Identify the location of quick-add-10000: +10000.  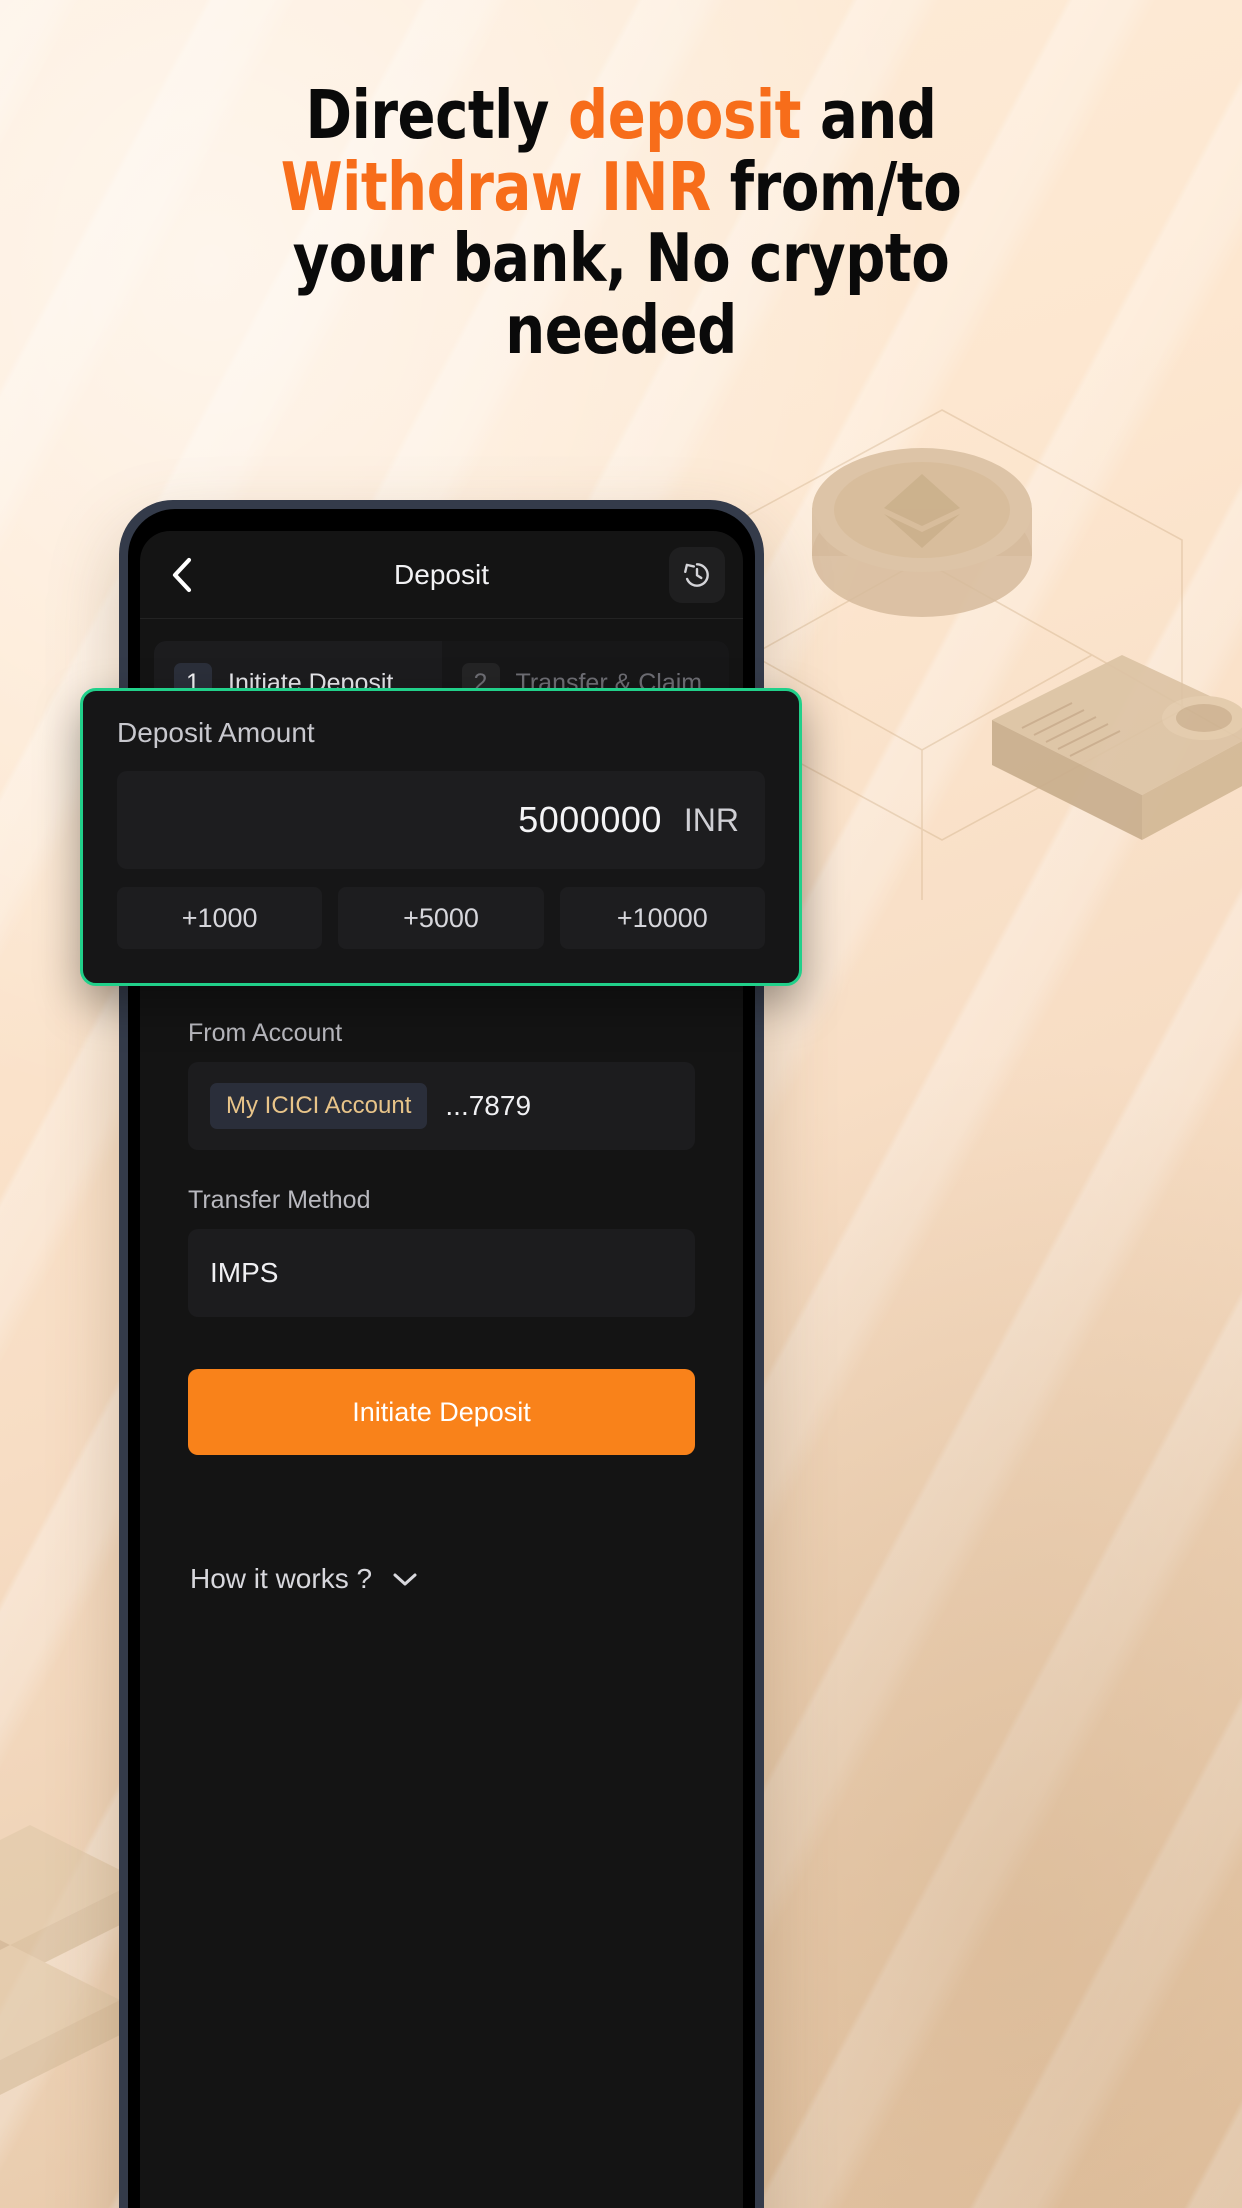
(662, 918).